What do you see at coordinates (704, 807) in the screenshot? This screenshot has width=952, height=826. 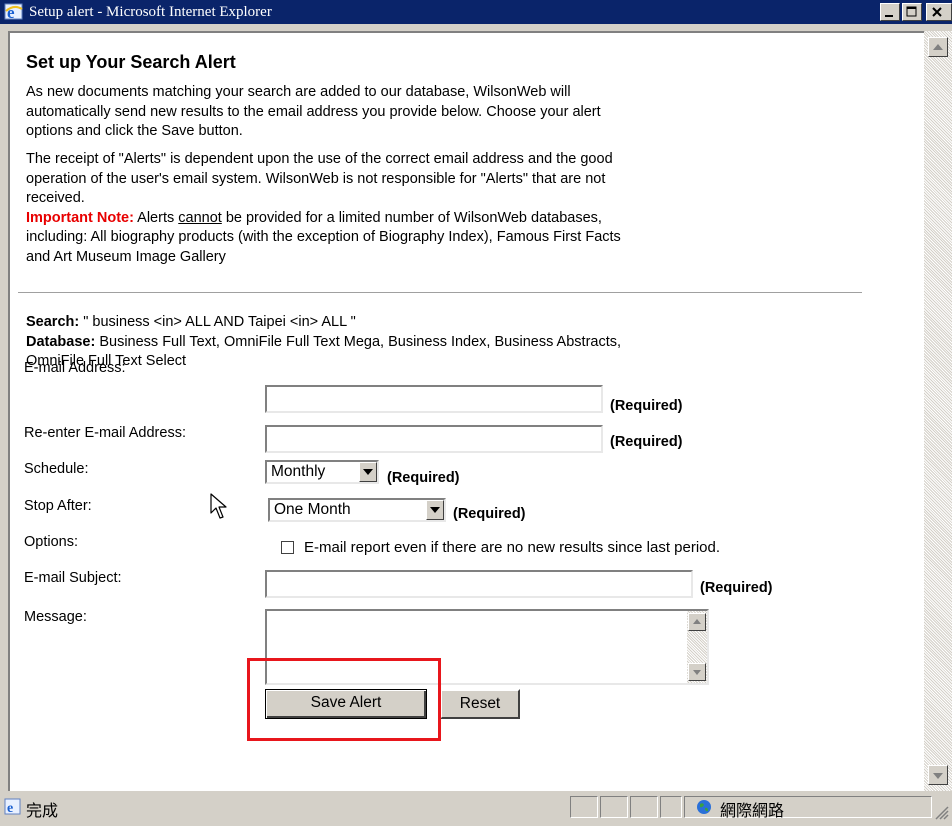 I see `globe-icon` at bounding box center [704, 807].